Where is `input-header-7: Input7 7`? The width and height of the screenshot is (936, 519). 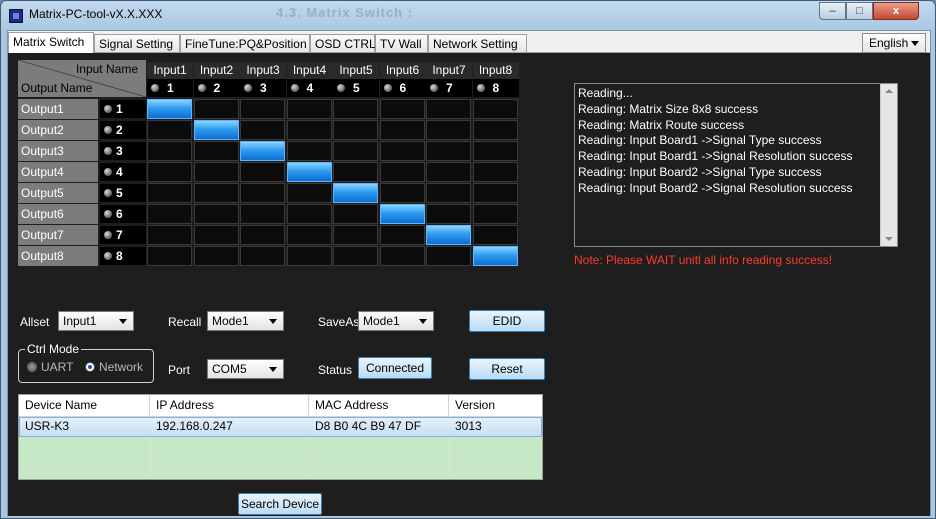 input-header-7: Input7 7 is located at coordinates (449, 78).